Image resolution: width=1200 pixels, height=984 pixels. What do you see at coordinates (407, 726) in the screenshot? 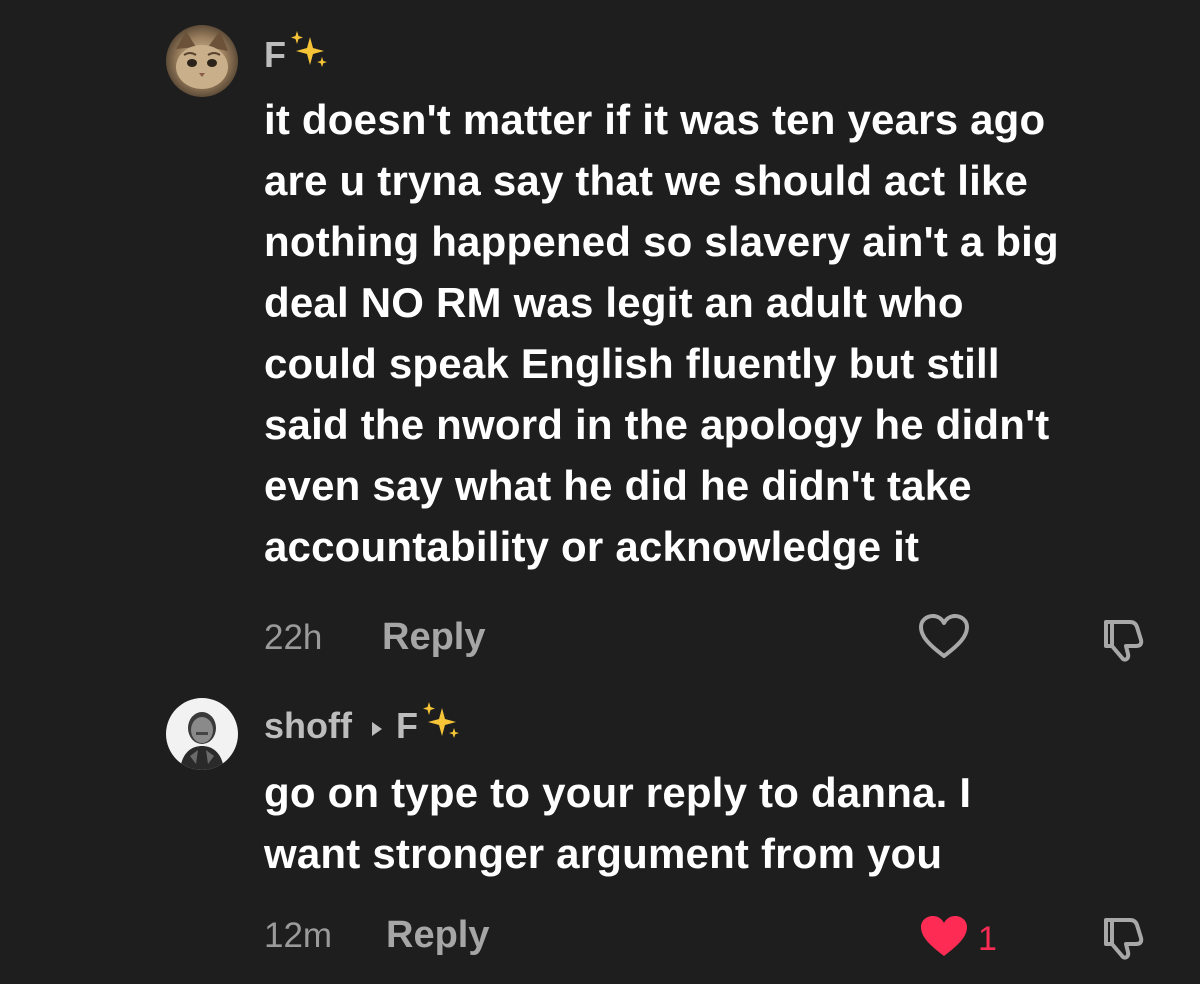
I see `reply-to-username: F` at bounding box center [407, 726].